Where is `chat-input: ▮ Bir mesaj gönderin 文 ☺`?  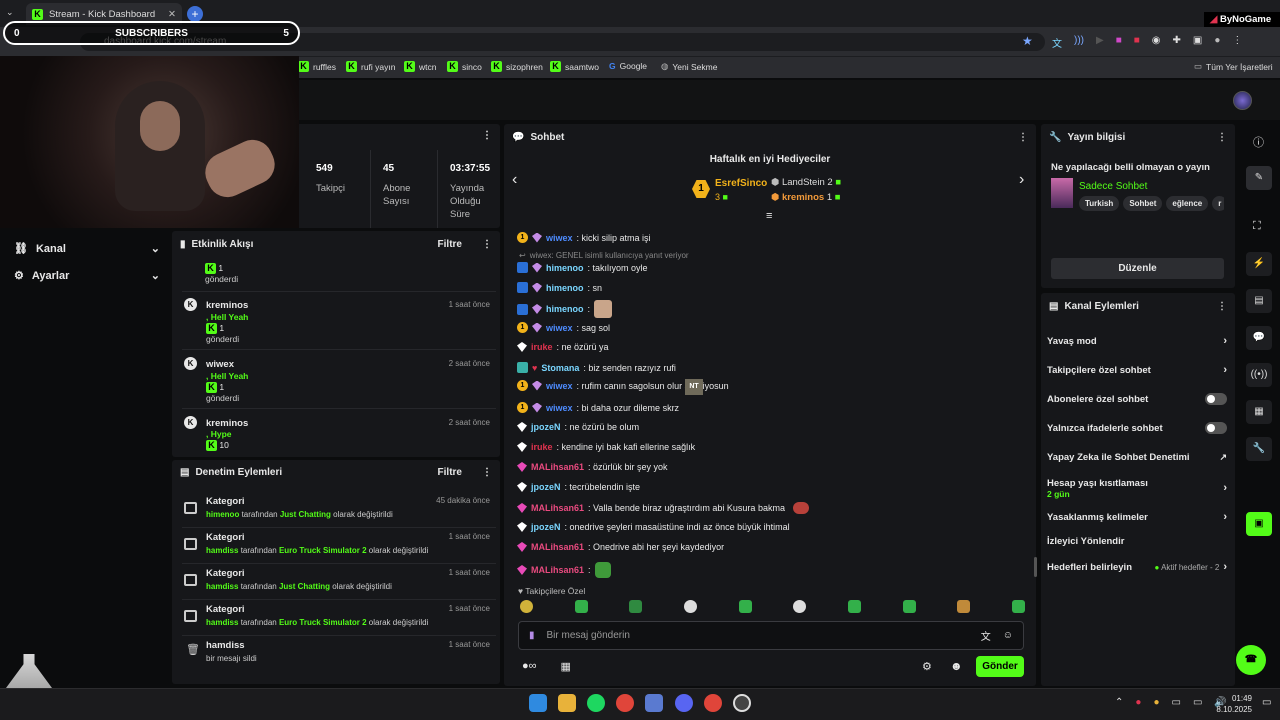
chat-input: ▮ Bir mesaj gönderin 文 ☺ is located at coordinates (771, 635).